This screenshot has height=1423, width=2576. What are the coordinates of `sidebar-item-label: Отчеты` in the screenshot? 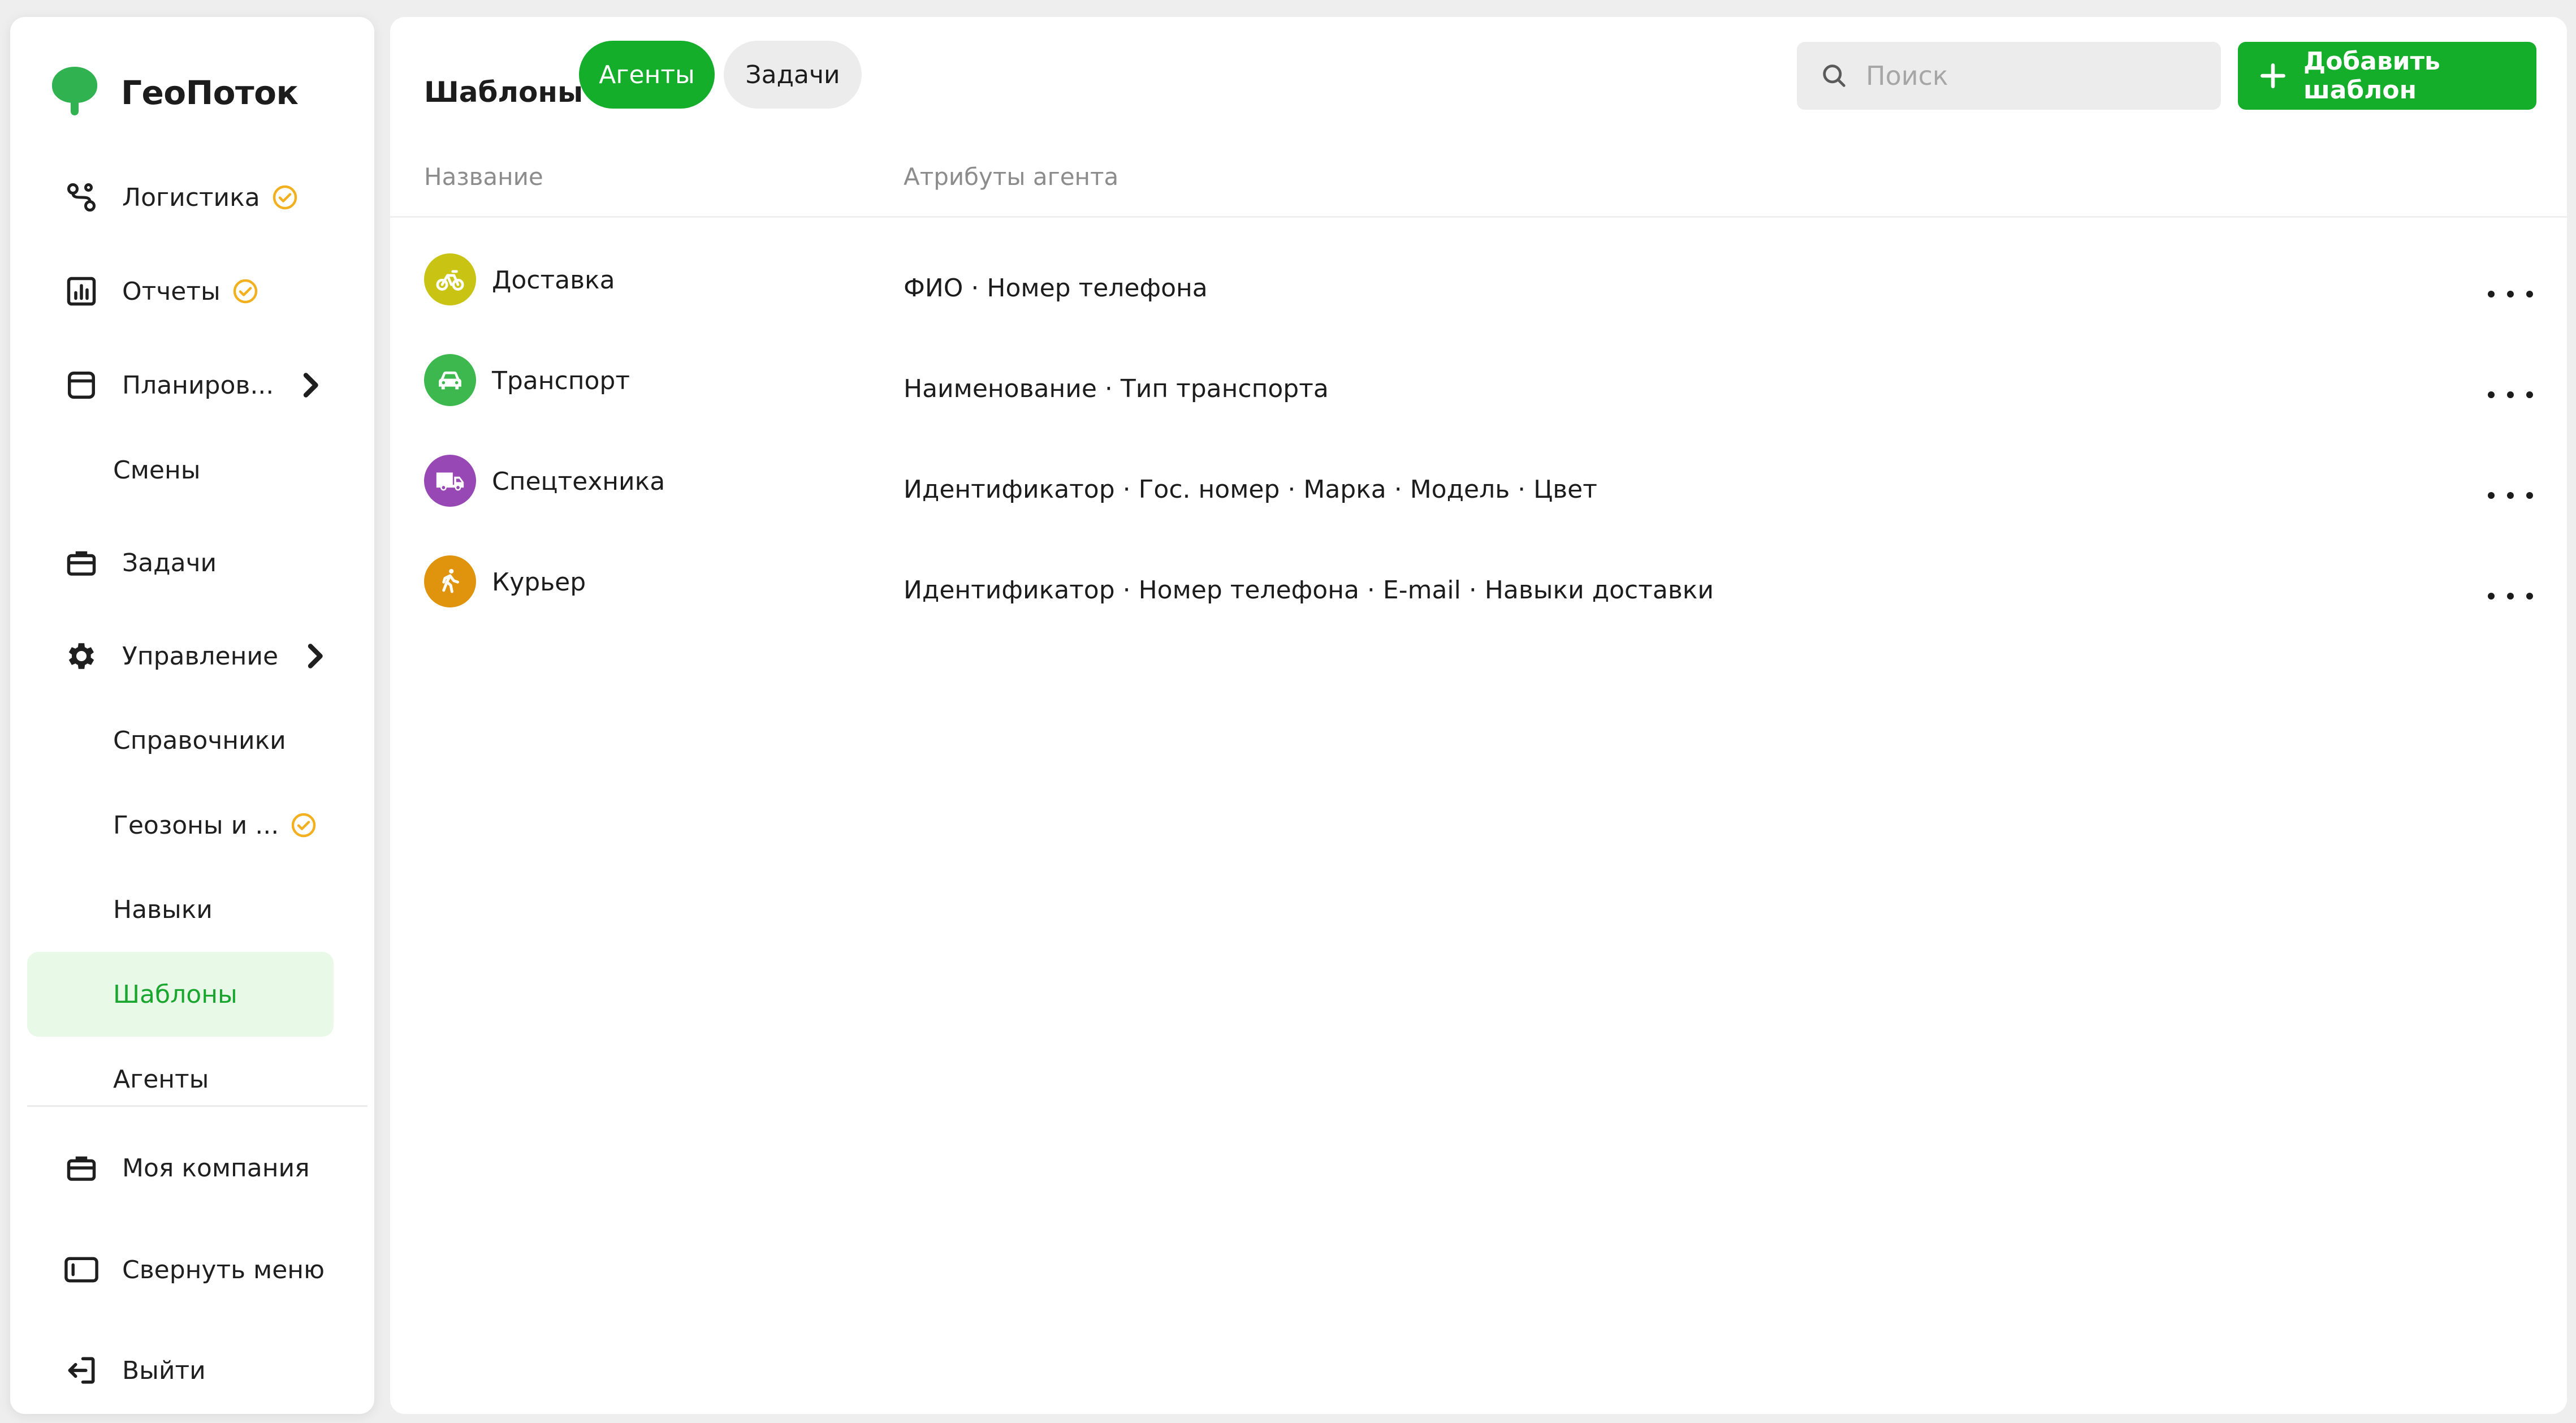 It's located at (171, 292).